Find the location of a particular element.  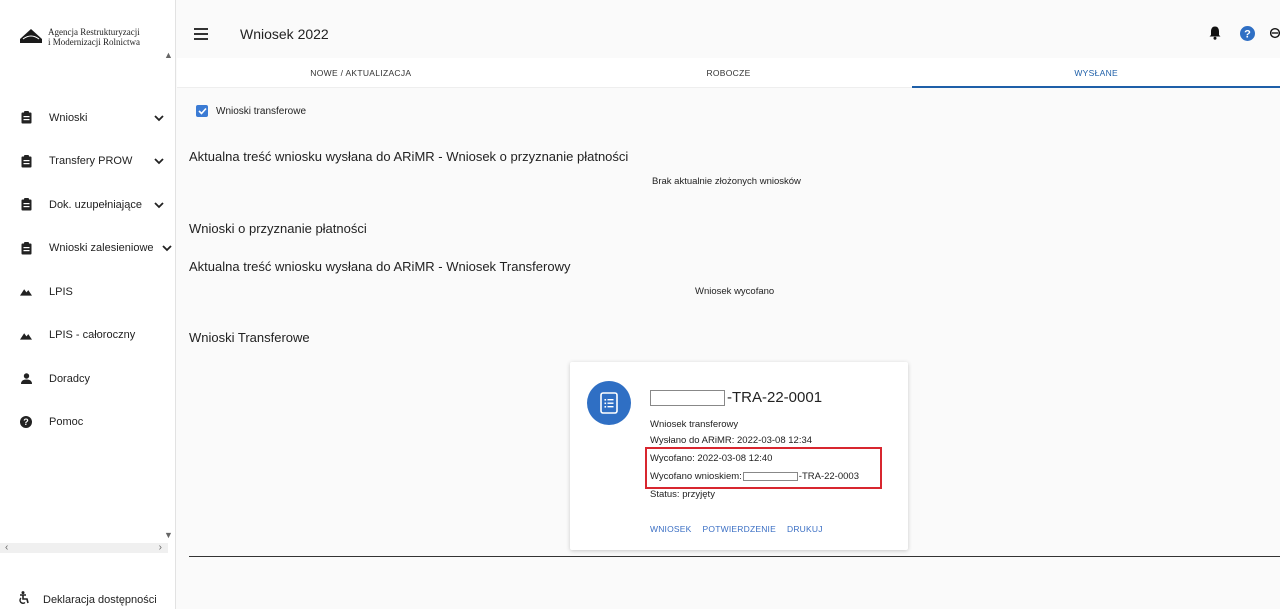

sidebar-item-lpis-caloroczny: LPIS - całoroczny is located at coordinates (88, 336).